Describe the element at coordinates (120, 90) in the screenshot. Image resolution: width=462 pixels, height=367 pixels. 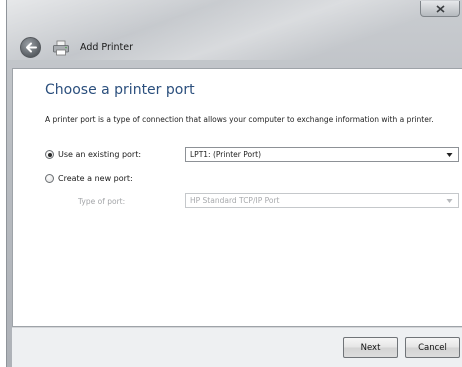
I see `page-heading: Choose a printer port` at that location.